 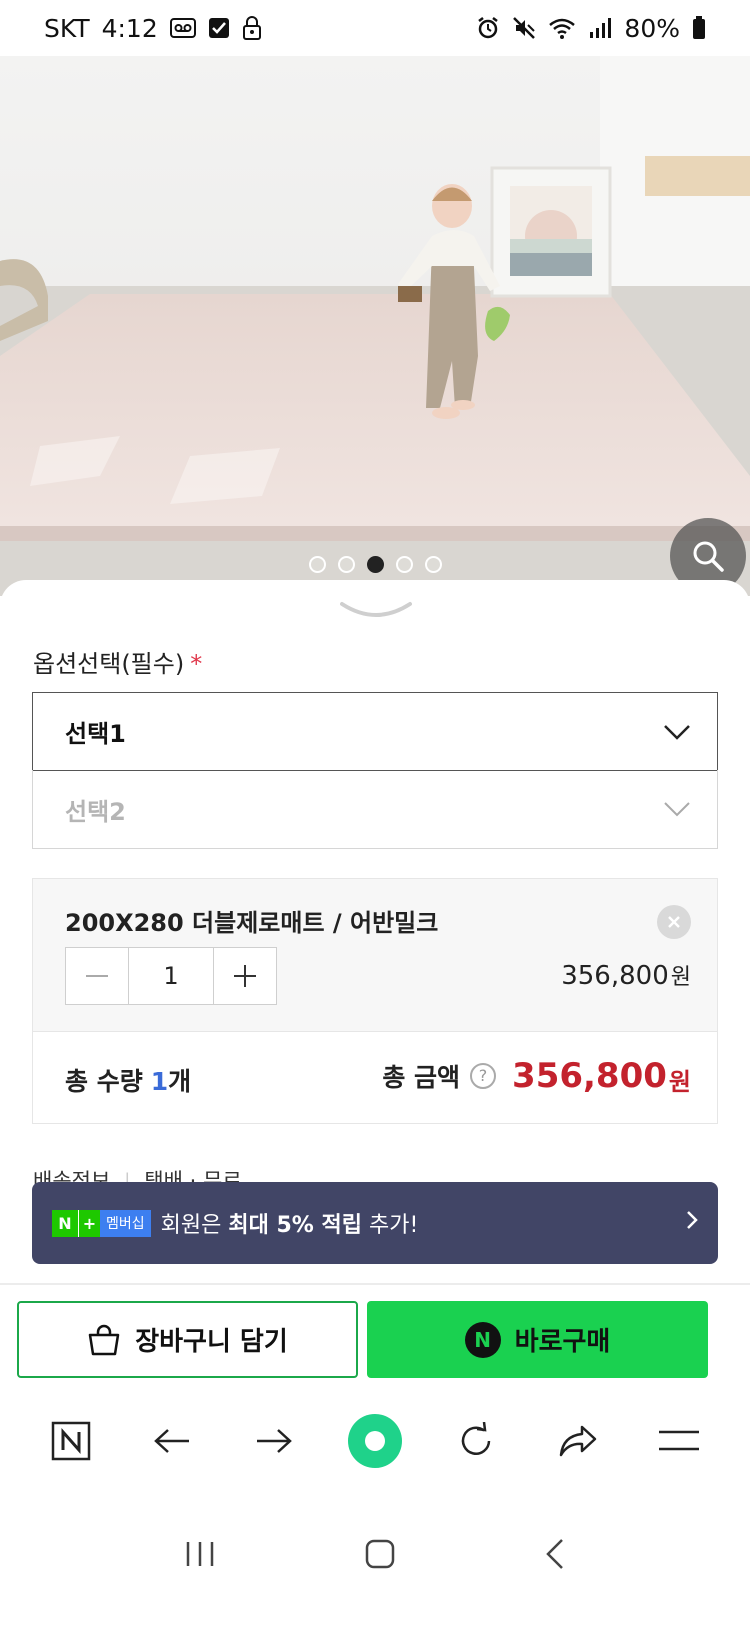 I want to click on naver-home-button, so click(x=71, y=1441).